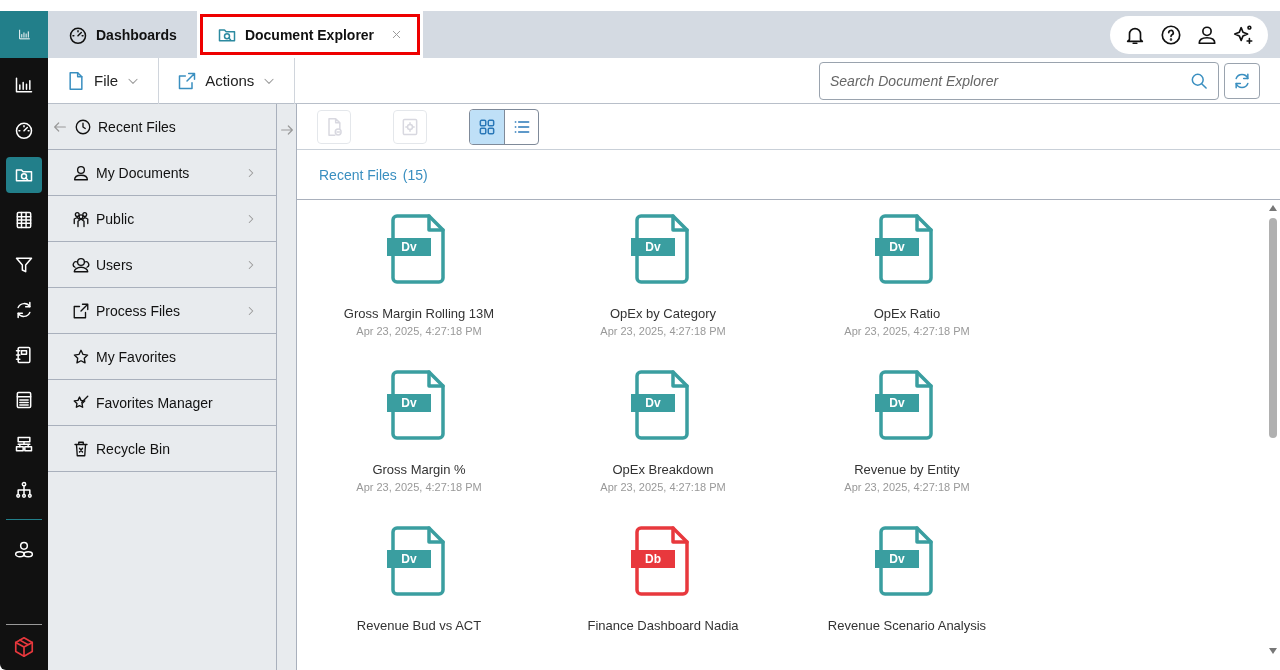  I want to click on file-count: (15), so click(415, 174).